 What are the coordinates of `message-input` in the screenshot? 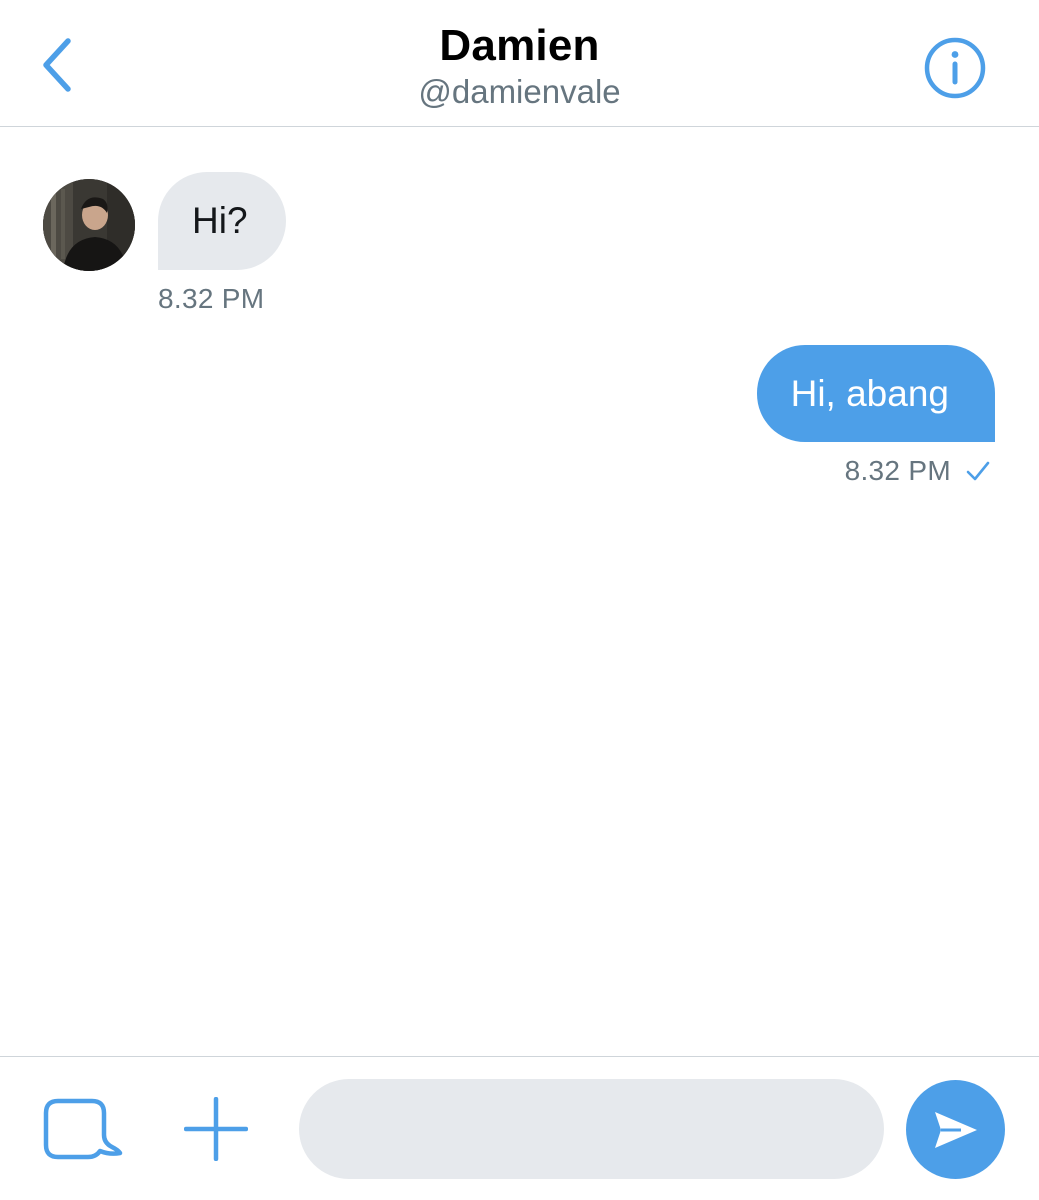 It's located at (591, 1129).